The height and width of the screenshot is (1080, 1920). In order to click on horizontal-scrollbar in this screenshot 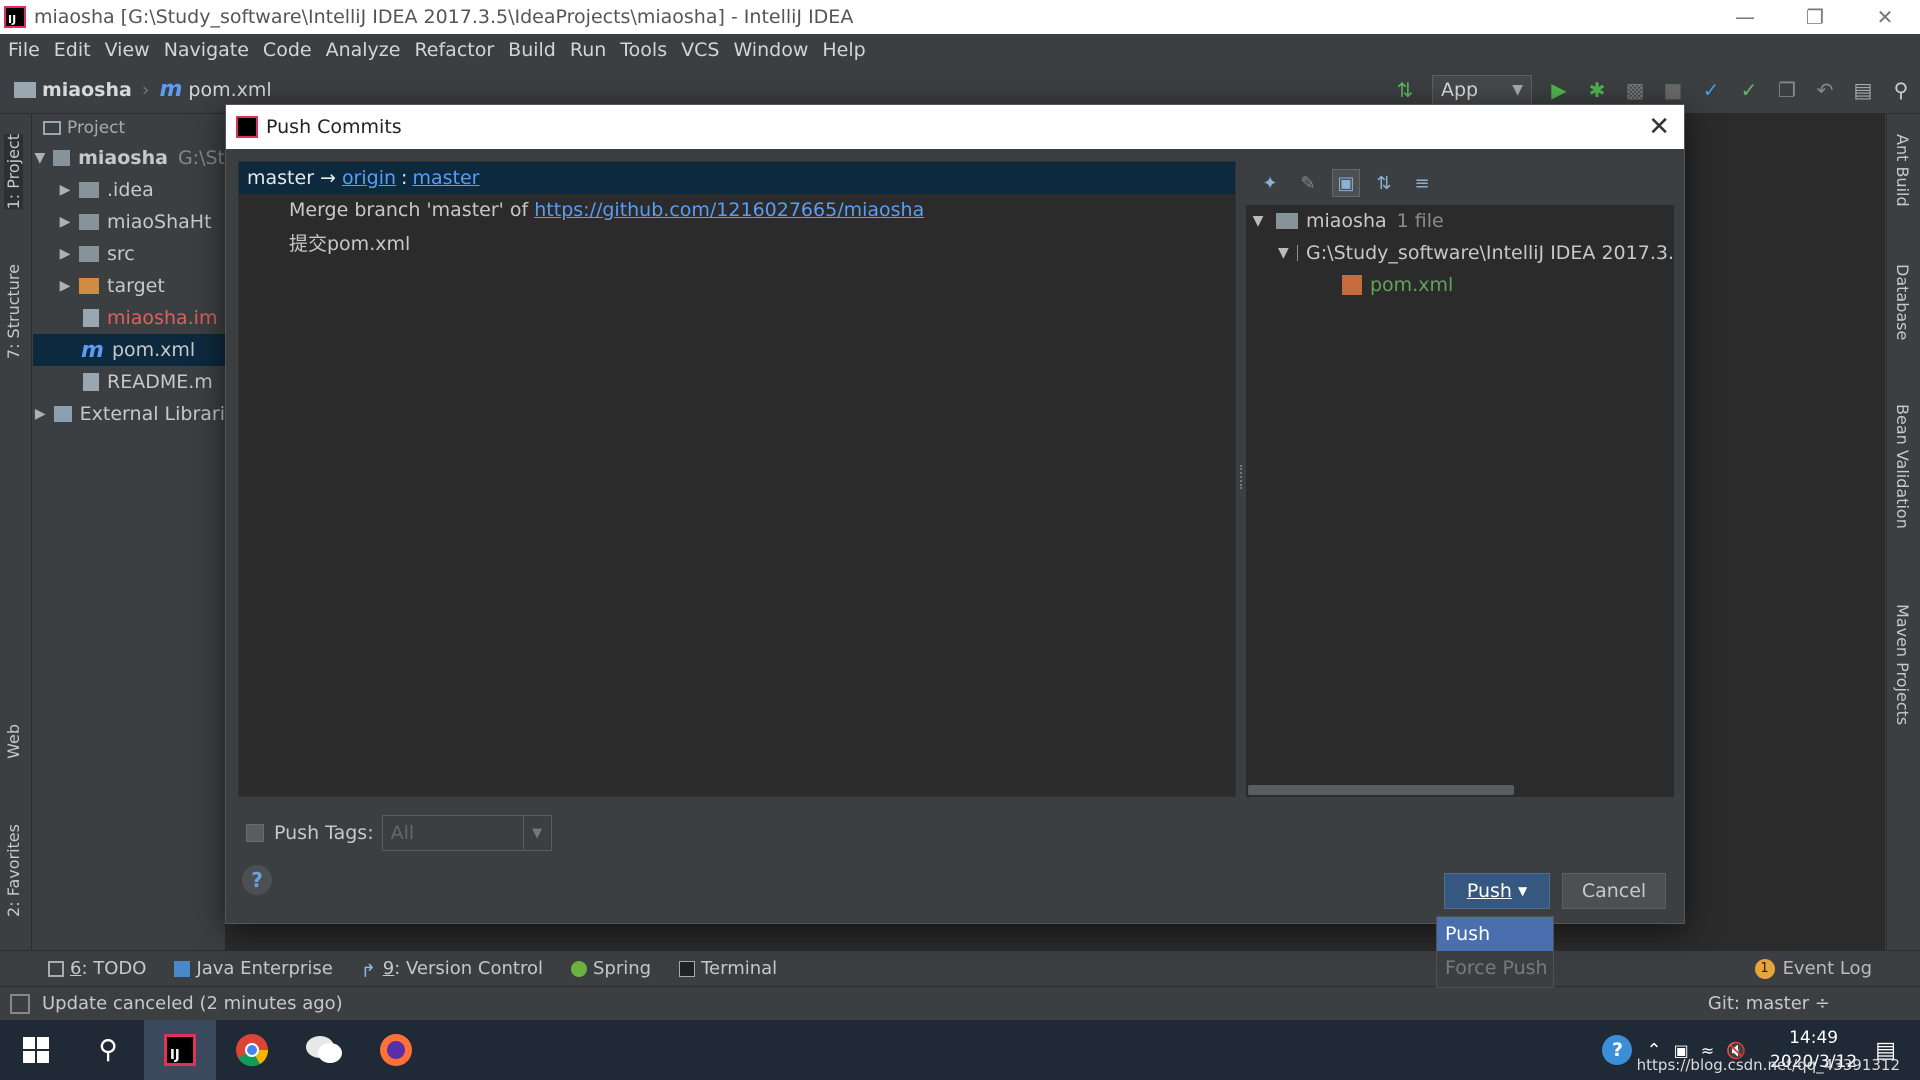, I will do `click(1460, 790)`.